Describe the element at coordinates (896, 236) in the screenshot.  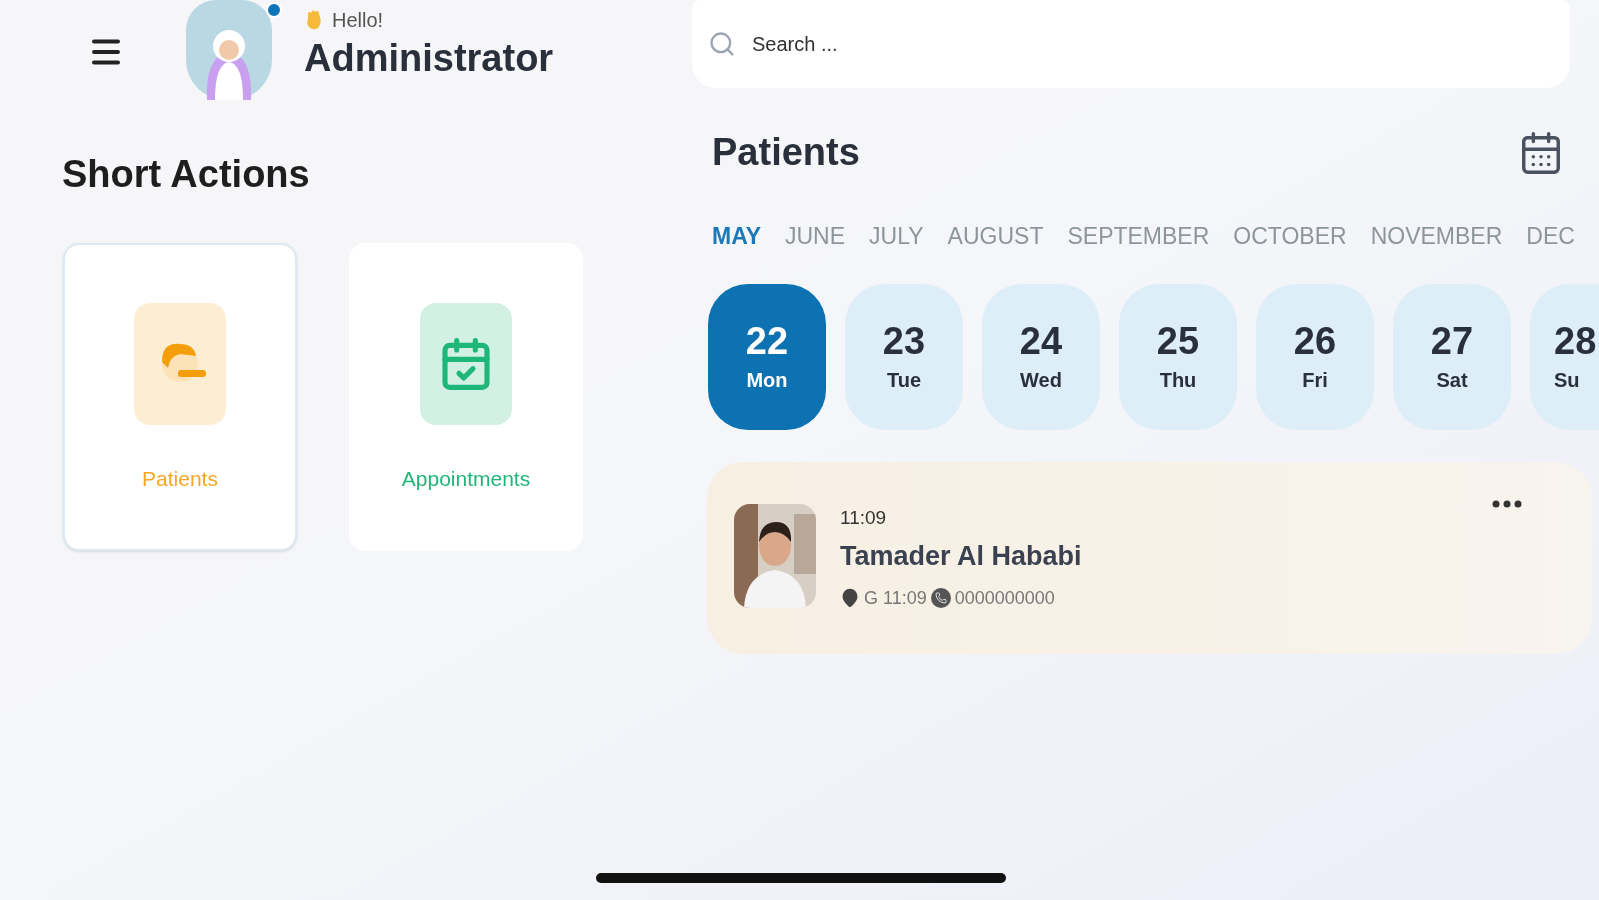
I see `month-tab: JULY` at that location.